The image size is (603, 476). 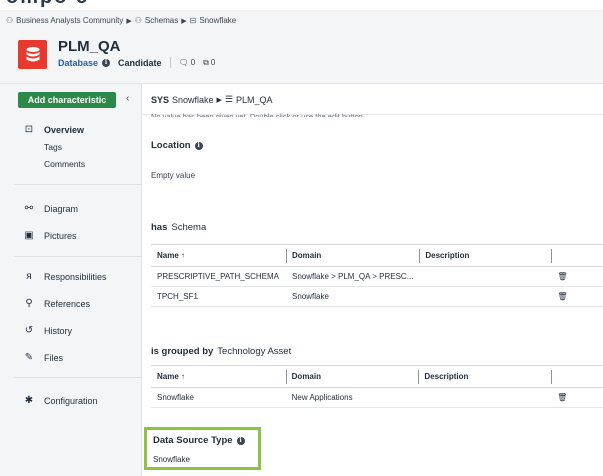 What do you see at coordinates (218, 296) in the screenshot?
I see `cell-name: TPCH_SF1` at bounding box center [218, 296].